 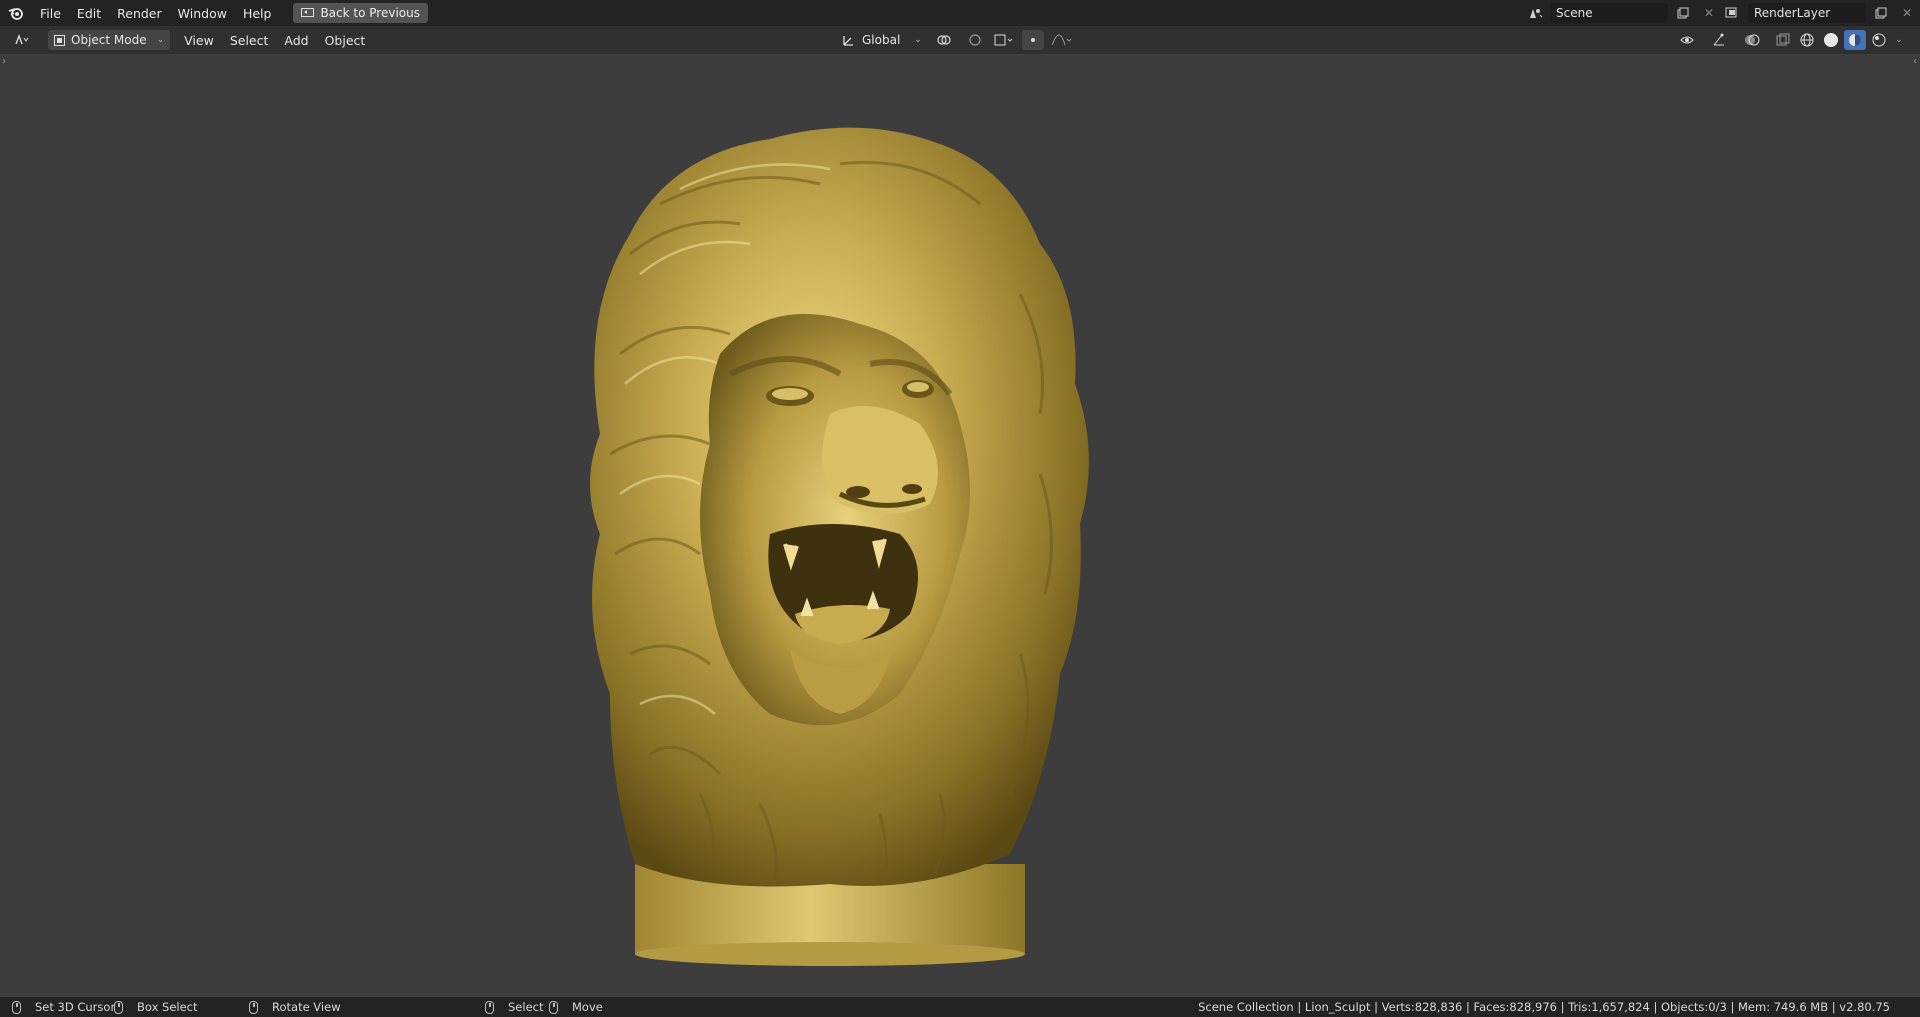 What do you see at coordinates (16, 13) in the screenshot?
I see `blender-logo-icon` at bounding box center [16, 13].